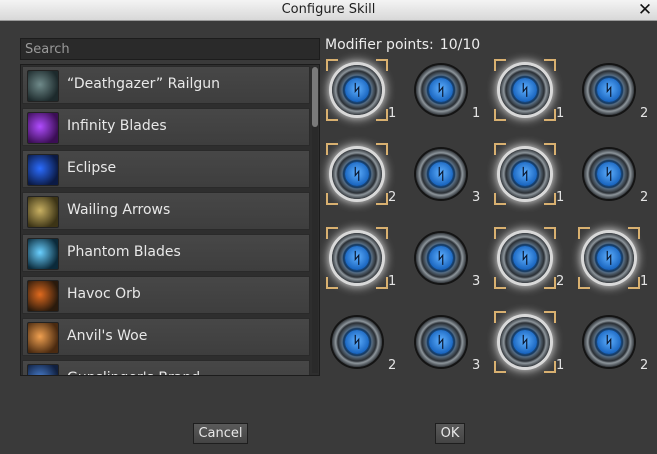 This screenshot has height=454, width=657. What do you see at coordinates (220, 433) in the screenshot?
I see `cancel-button: Cancel` at bounding box center [220, 433].